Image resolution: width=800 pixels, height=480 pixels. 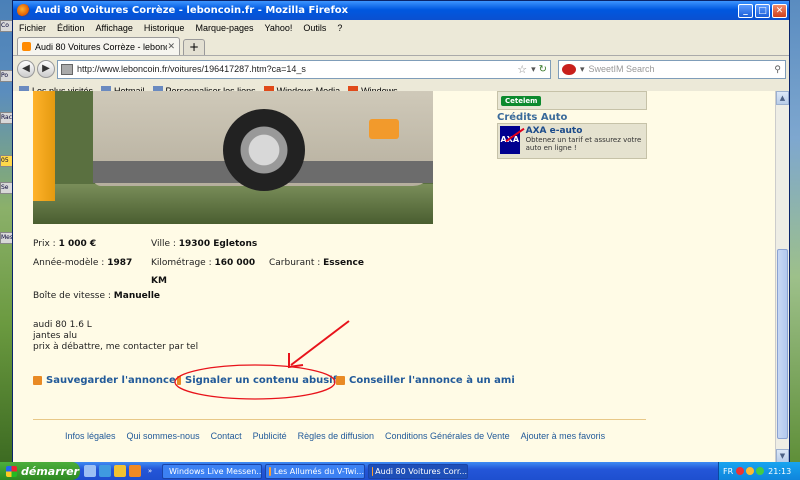 I want to click on footer-link-infos-legales: Infos légales, so click(x=90, y=436).